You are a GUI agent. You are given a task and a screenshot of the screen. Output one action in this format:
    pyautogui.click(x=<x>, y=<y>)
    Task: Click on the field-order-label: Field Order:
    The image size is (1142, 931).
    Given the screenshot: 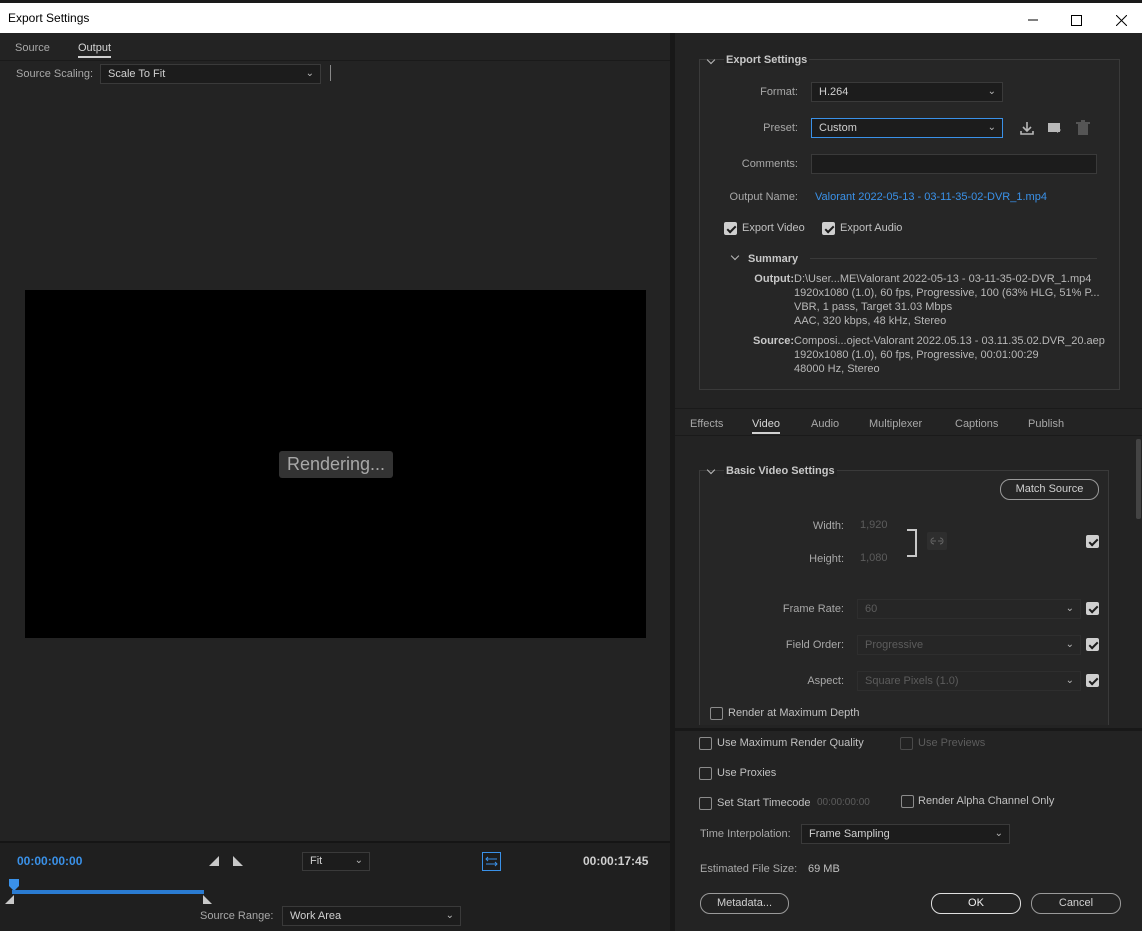 What is the action you would take?
    pyautogui.click(x=814, y=645)
    